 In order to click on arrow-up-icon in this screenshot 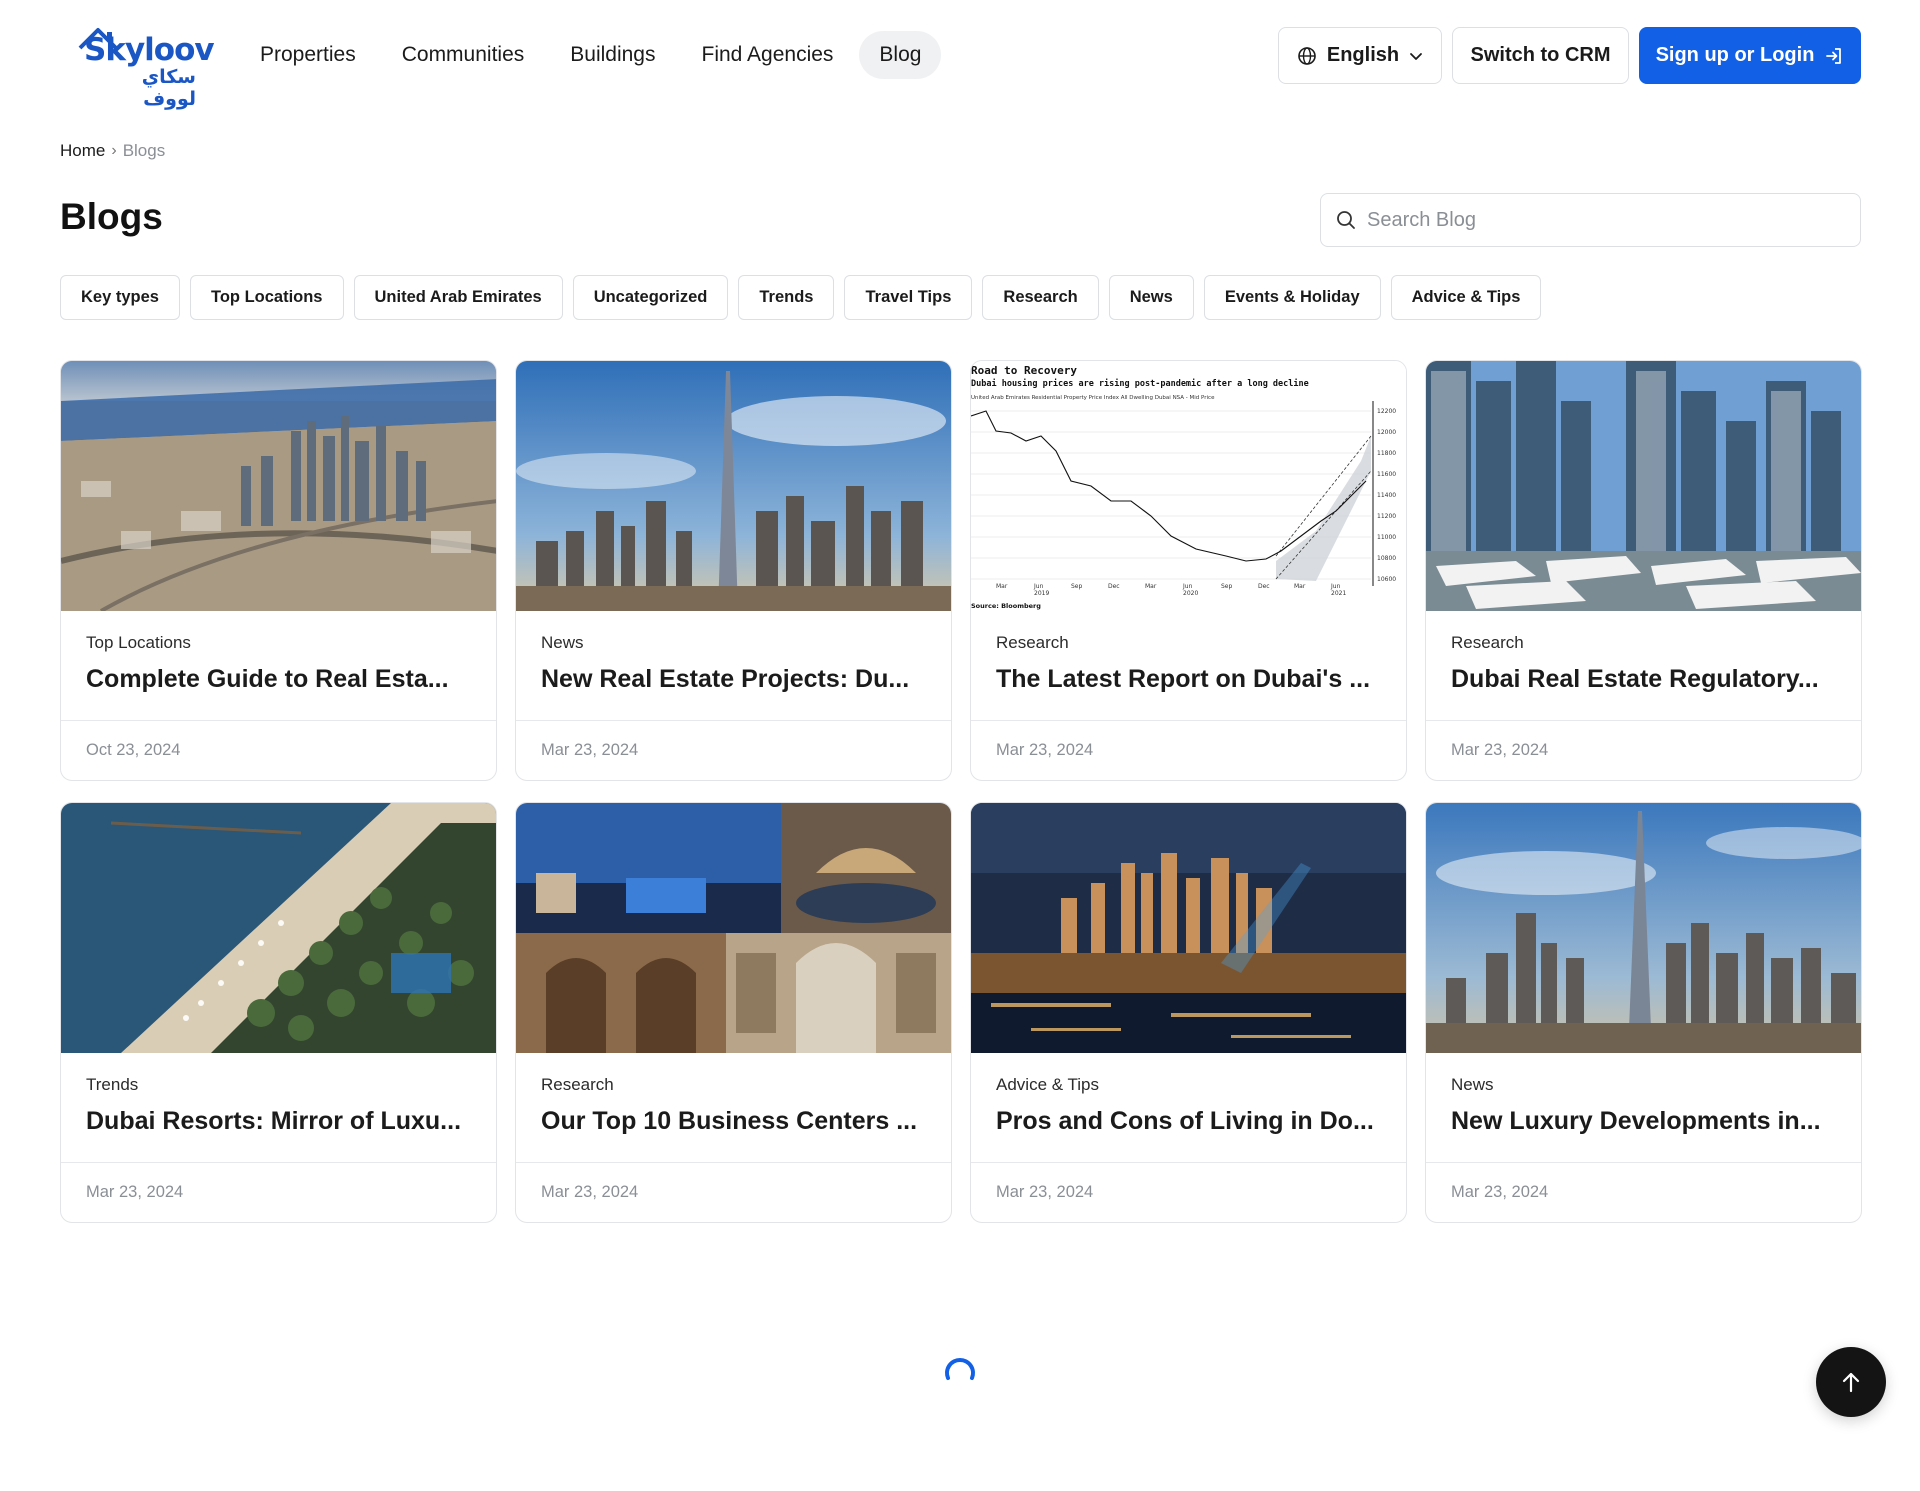, I will do `click(1851, 1382)`.